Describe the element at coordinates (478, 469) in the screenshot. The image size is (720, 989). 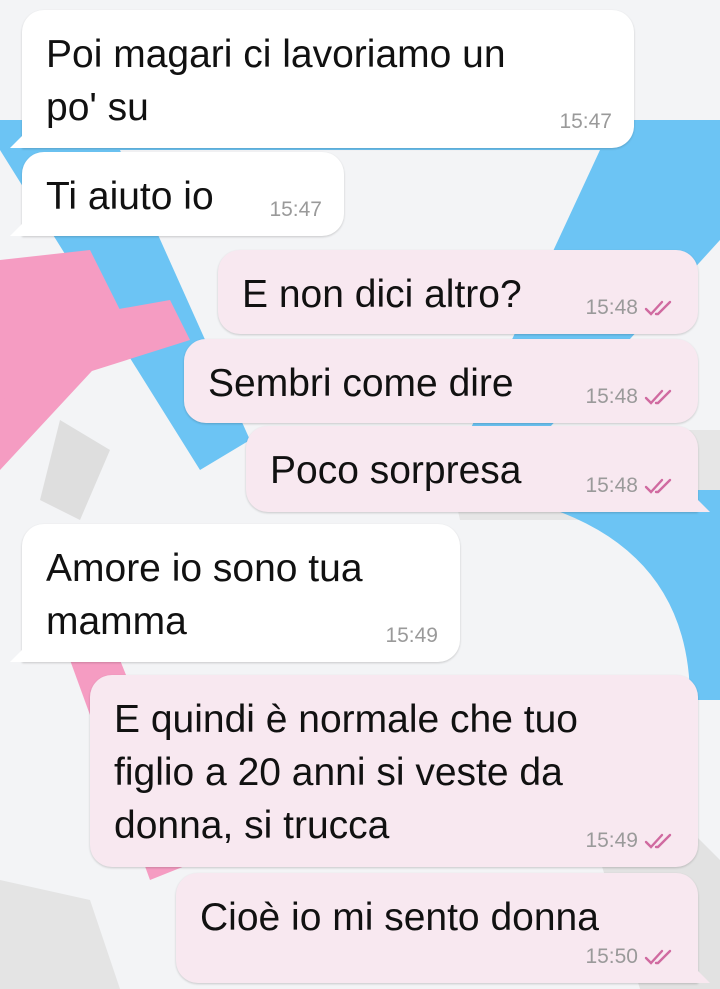
I see `message-outgoing: Poco sorpresa 15:48` at that location.